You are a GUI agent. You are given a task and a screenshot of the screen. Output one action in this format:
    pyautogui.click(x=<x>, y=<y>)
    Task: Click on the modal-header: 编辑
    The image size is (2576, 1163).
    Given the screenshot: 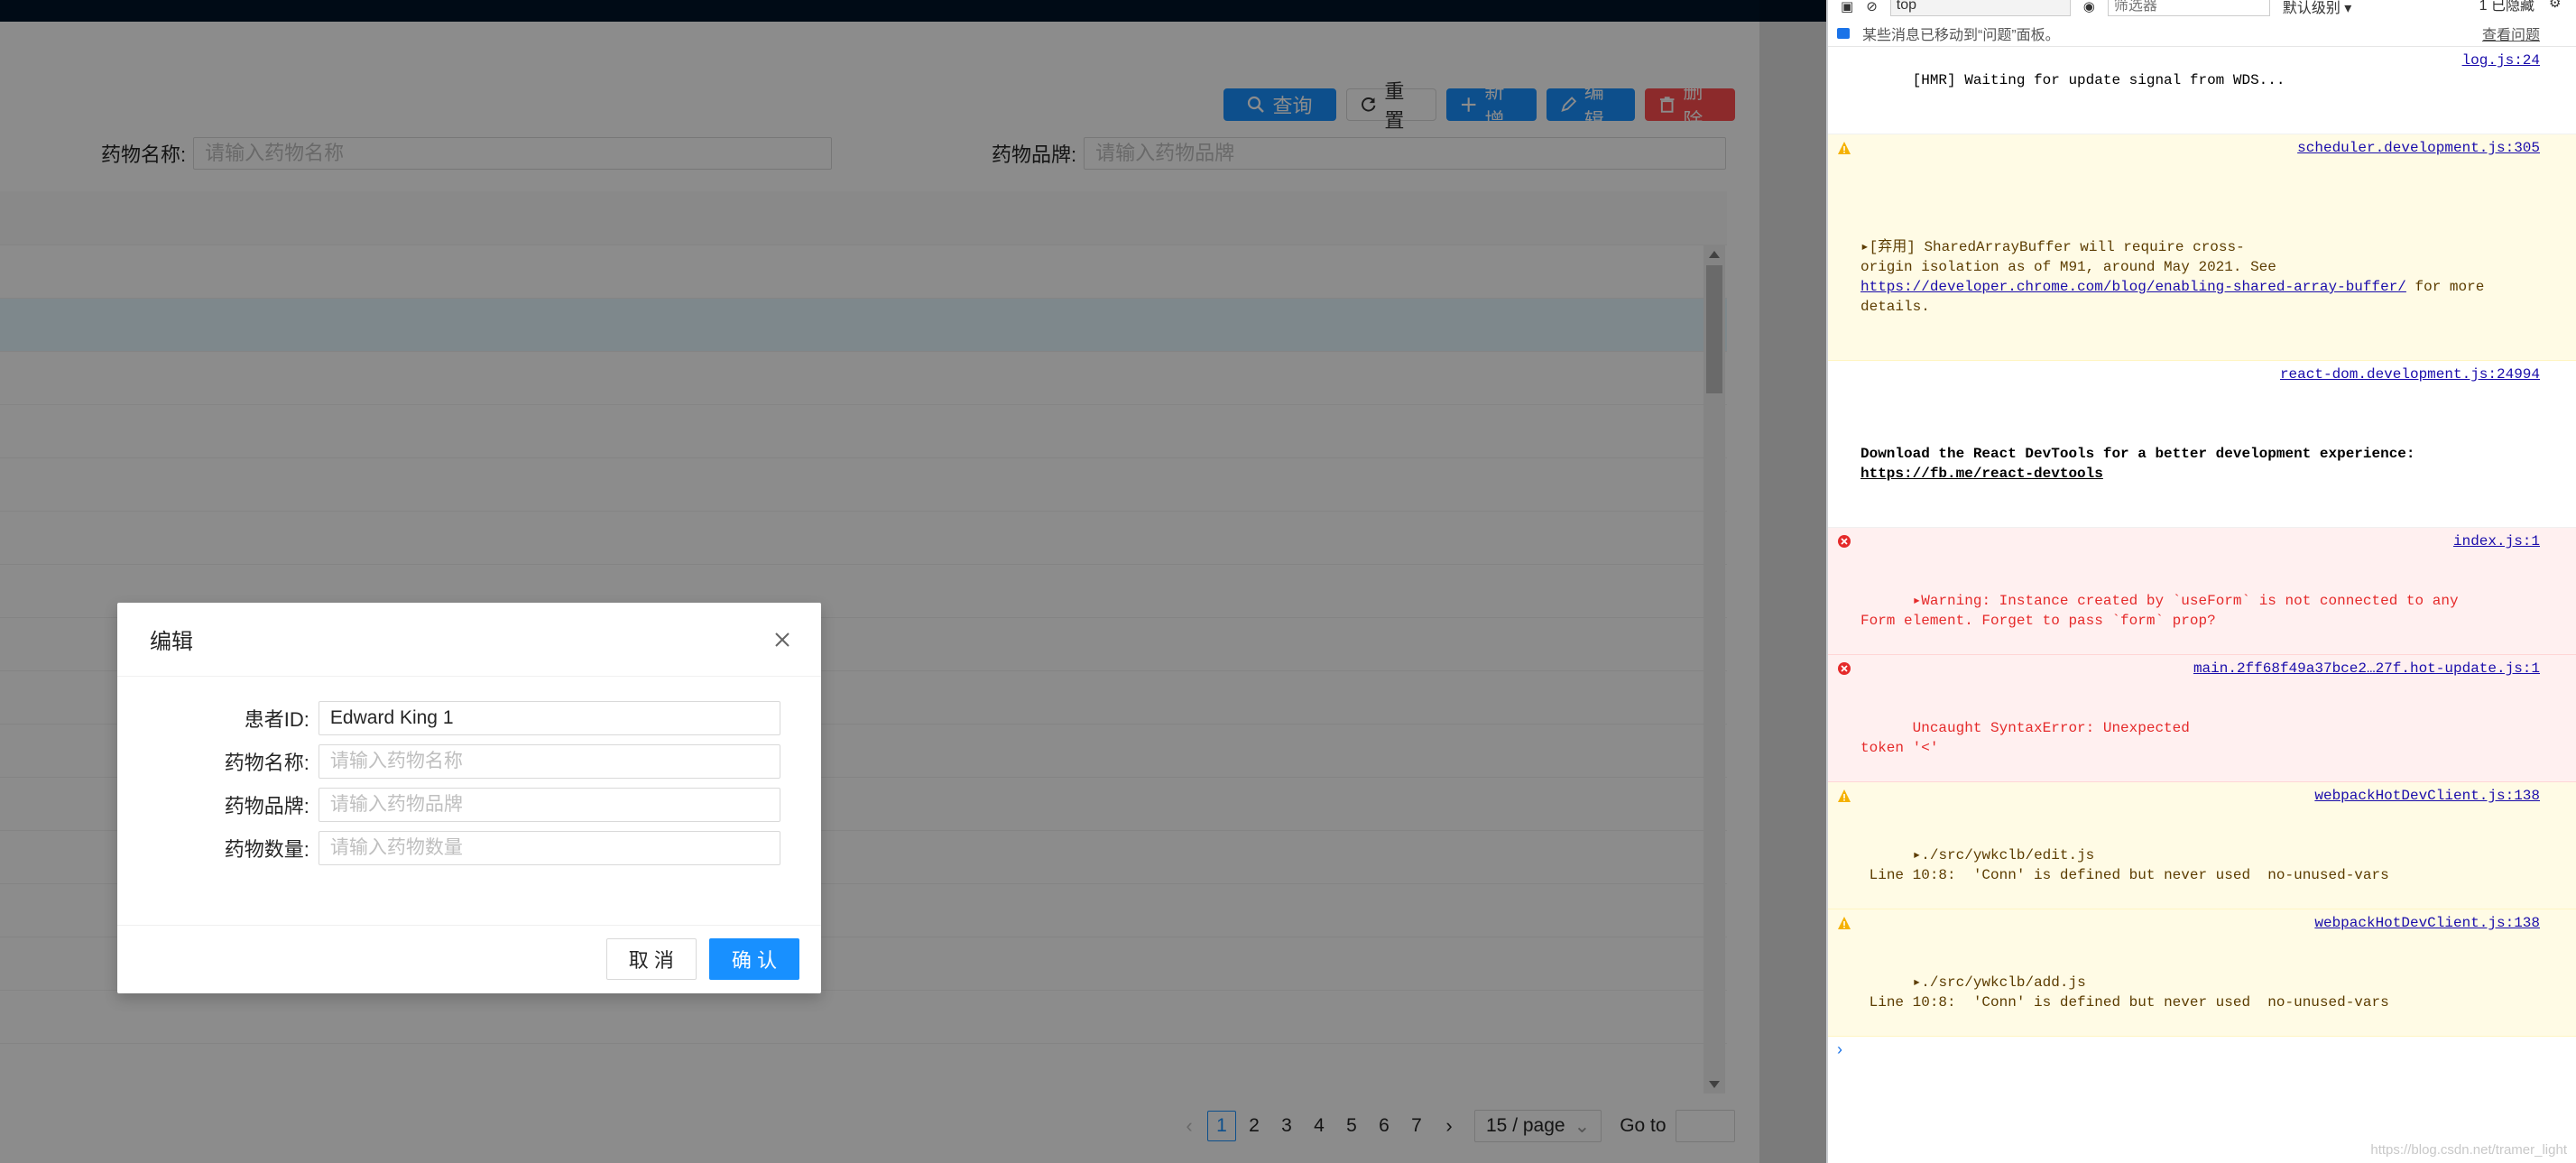 What is the action you would take?
    pyautogui.click(x=469, y=640)
    